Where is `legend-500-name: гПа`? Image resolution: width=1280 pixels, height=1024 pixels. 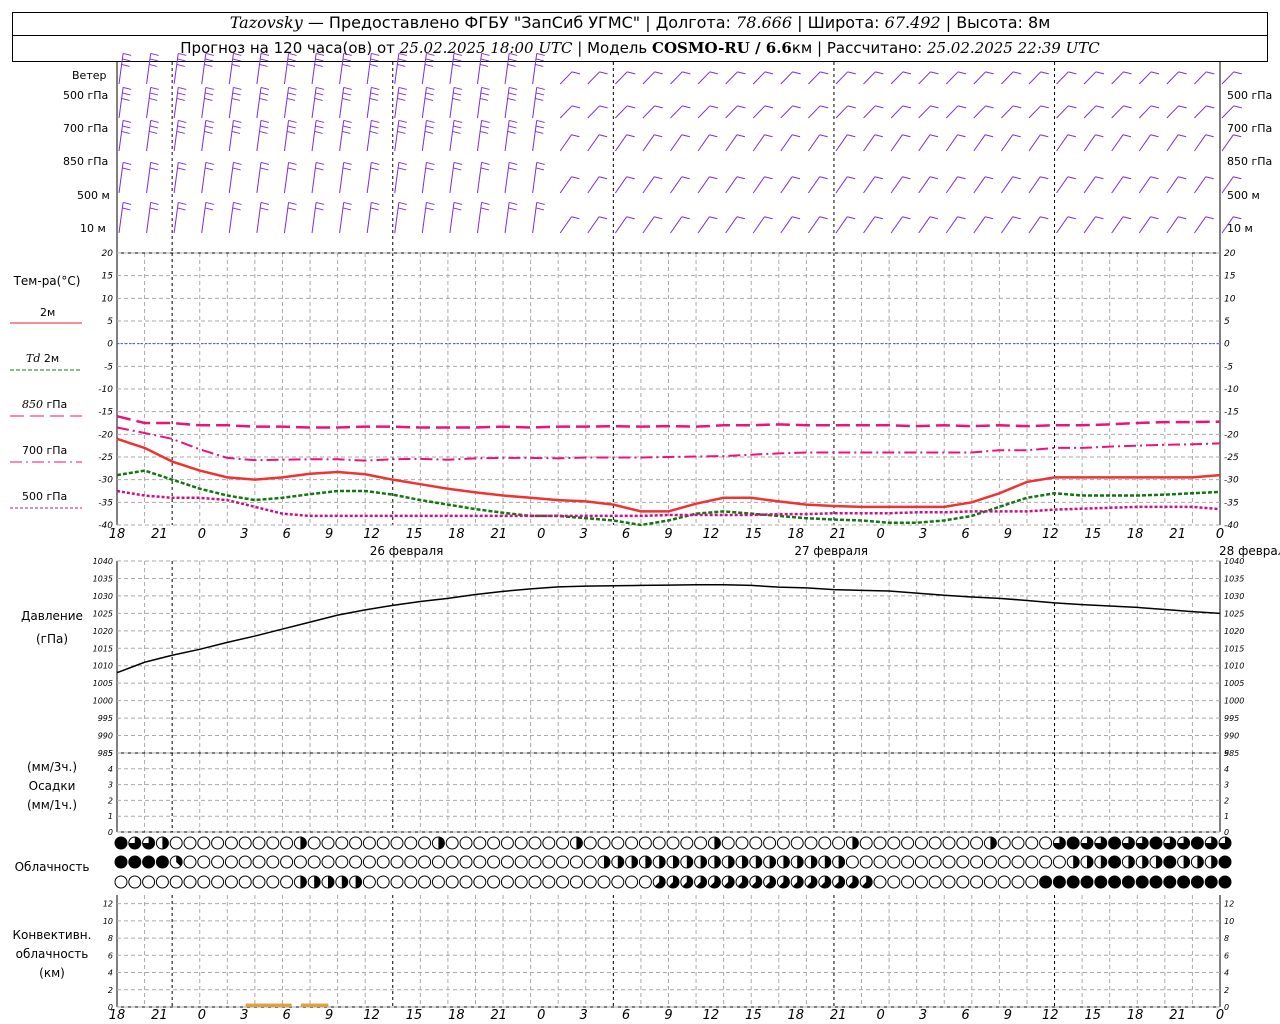
legend-500-name: гПа is located at coordinates (57, 496).